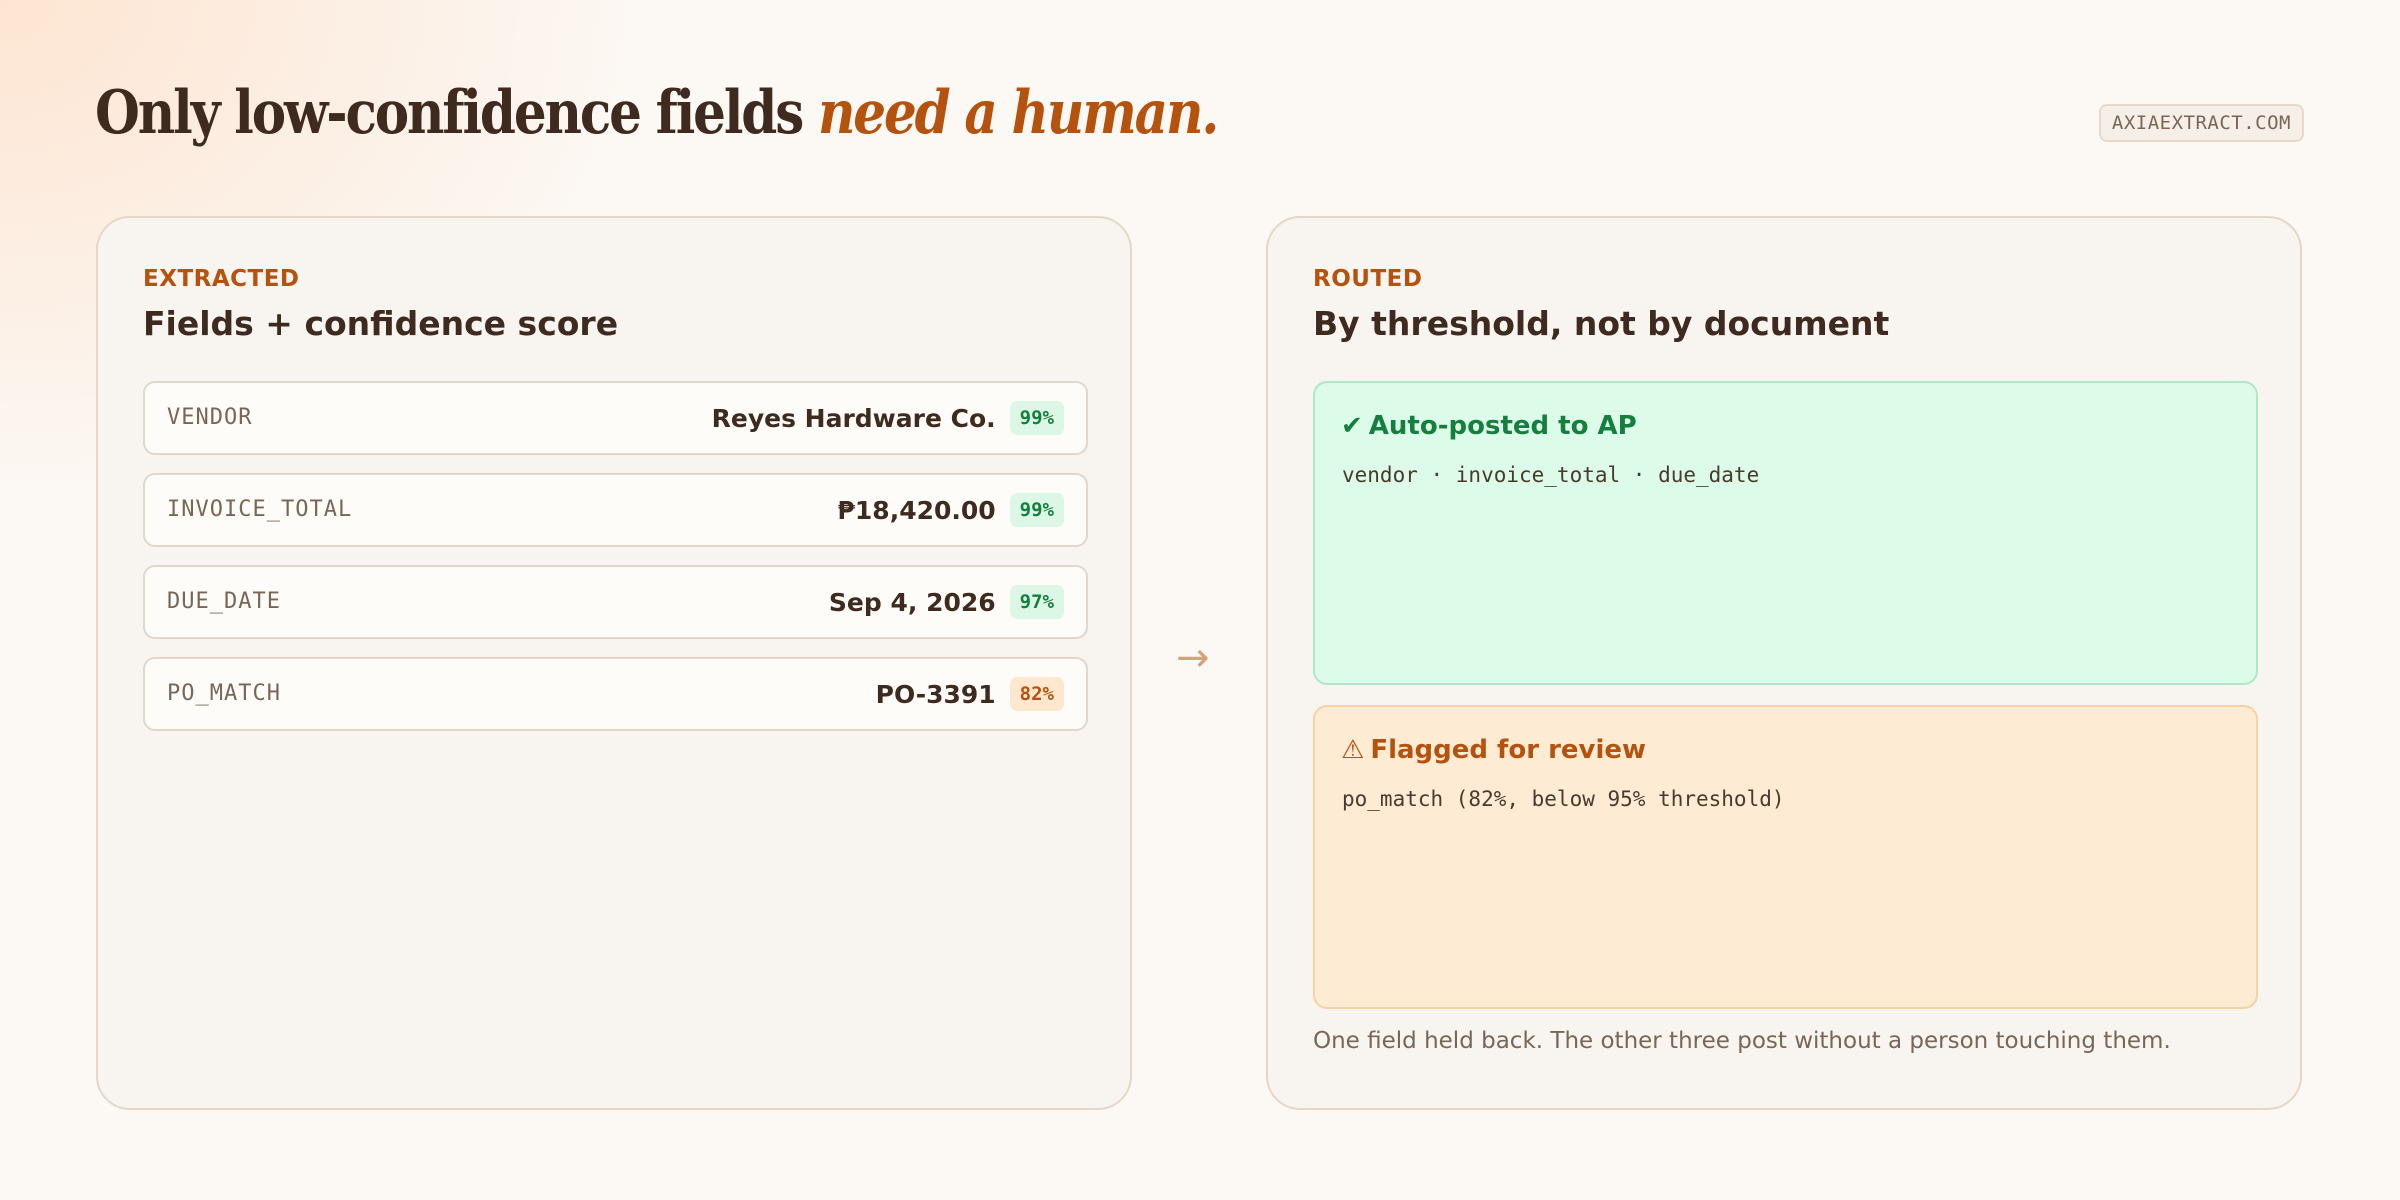 Image resolution: width=2400 pixels, height=1200 pixels. Describe the element at coordinates (224, 601) in the screenshot. I see `field-key: DUE_DATE` at that location.